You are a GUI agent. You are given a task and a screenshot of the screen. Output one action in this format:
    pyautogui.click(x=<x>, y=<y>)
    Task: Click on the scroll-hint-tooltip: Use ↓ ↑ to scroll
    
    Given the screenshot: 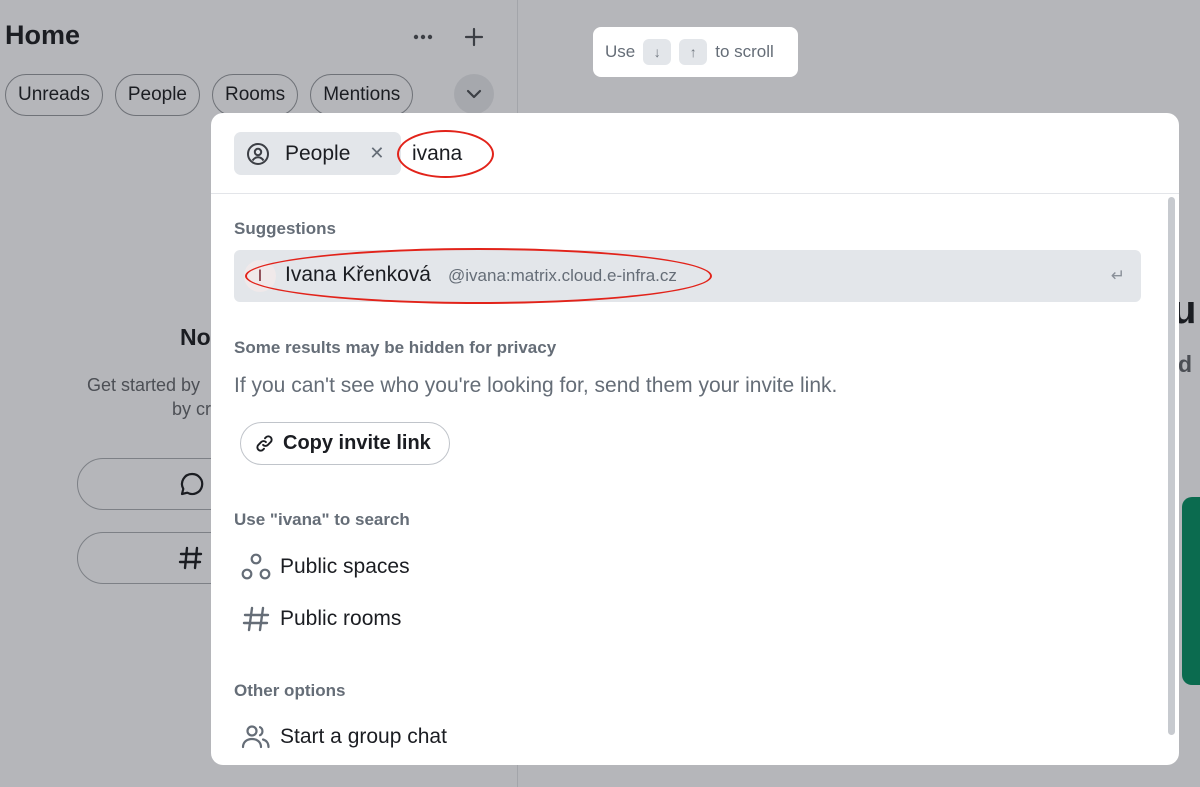 What is the action you would take?
    pyautogui.click(x=695, y=52)
    